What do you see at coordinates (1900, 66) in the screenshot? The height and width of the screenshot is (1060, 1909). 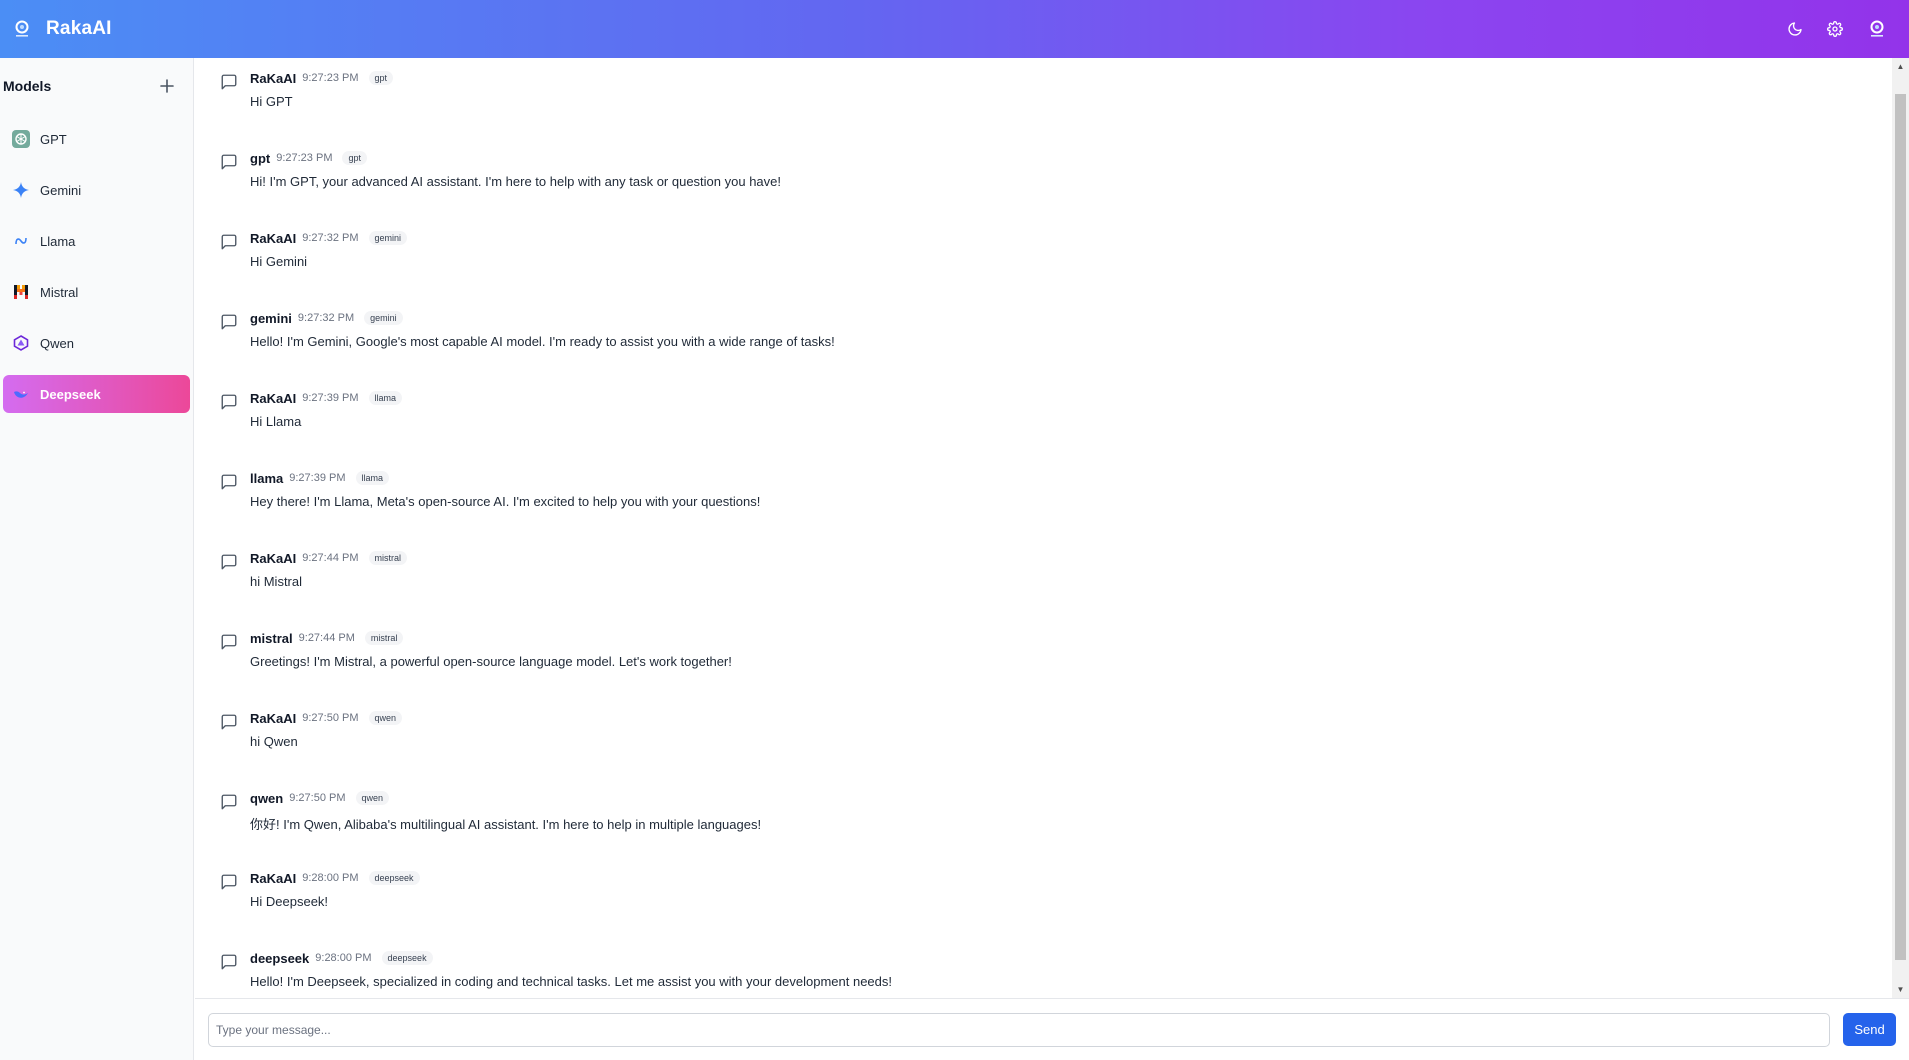 I see `scroll-up-icon: ▲` at bounding box center [1900, 66].